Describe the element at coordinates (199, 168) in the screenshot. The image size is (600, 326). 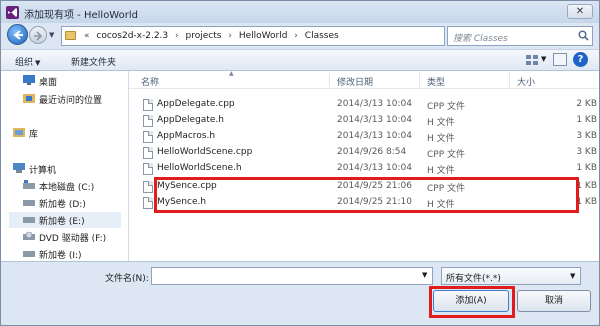
I see `file-name: HelloWorldScene.h` at that location.